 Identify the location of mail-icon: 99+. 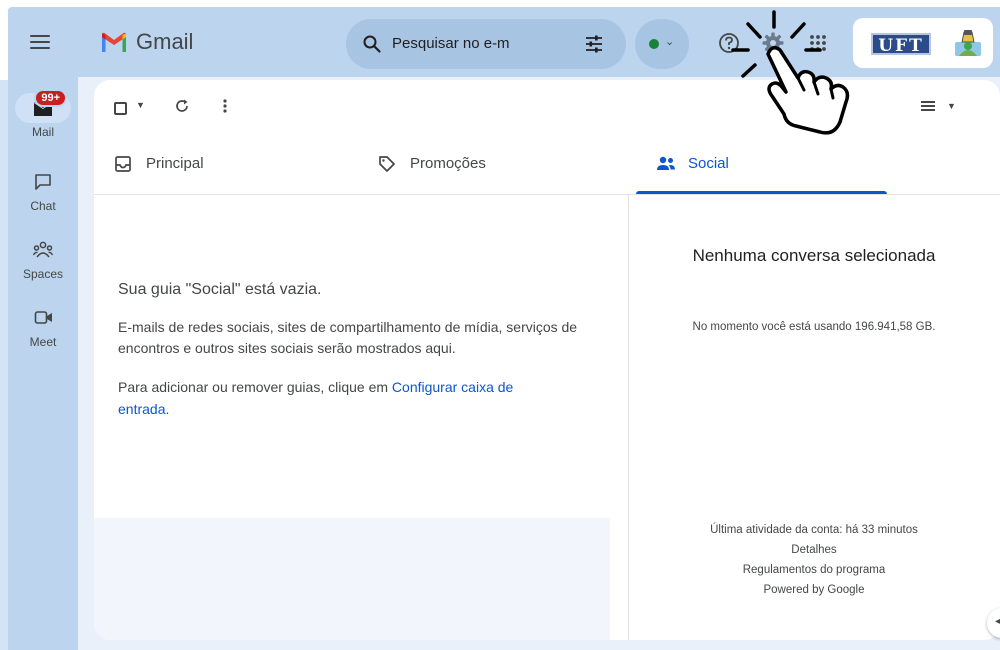
(43, 106).